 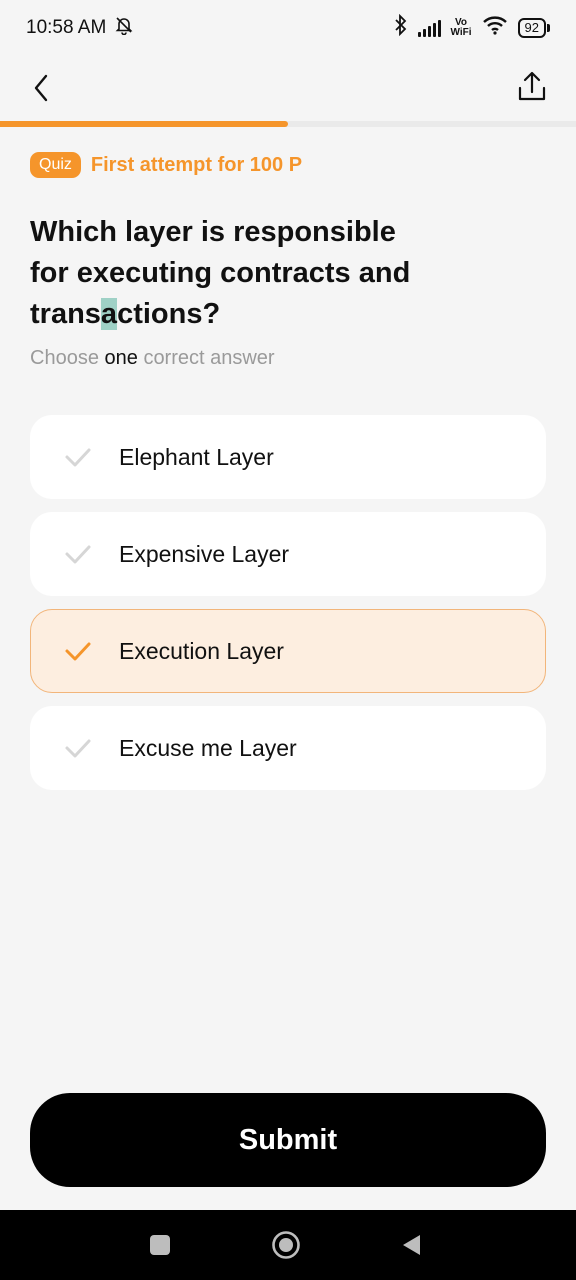 I want to click on instruction-post: correct answer, so click(x=209, y=358).